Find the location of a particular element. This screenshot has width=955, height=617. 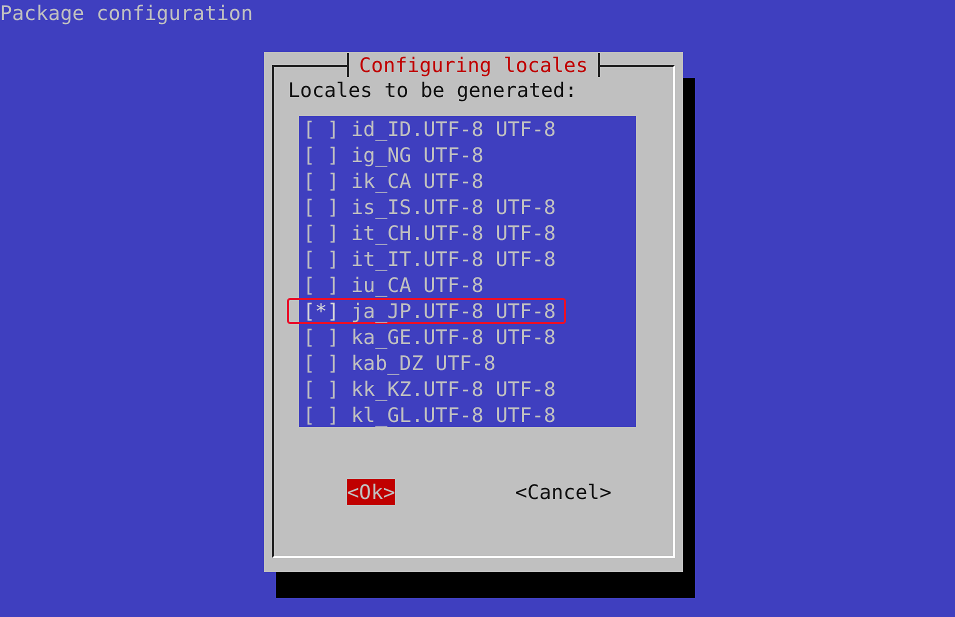

cancel-button: <Cancel> is located at coordinates (563, 492).